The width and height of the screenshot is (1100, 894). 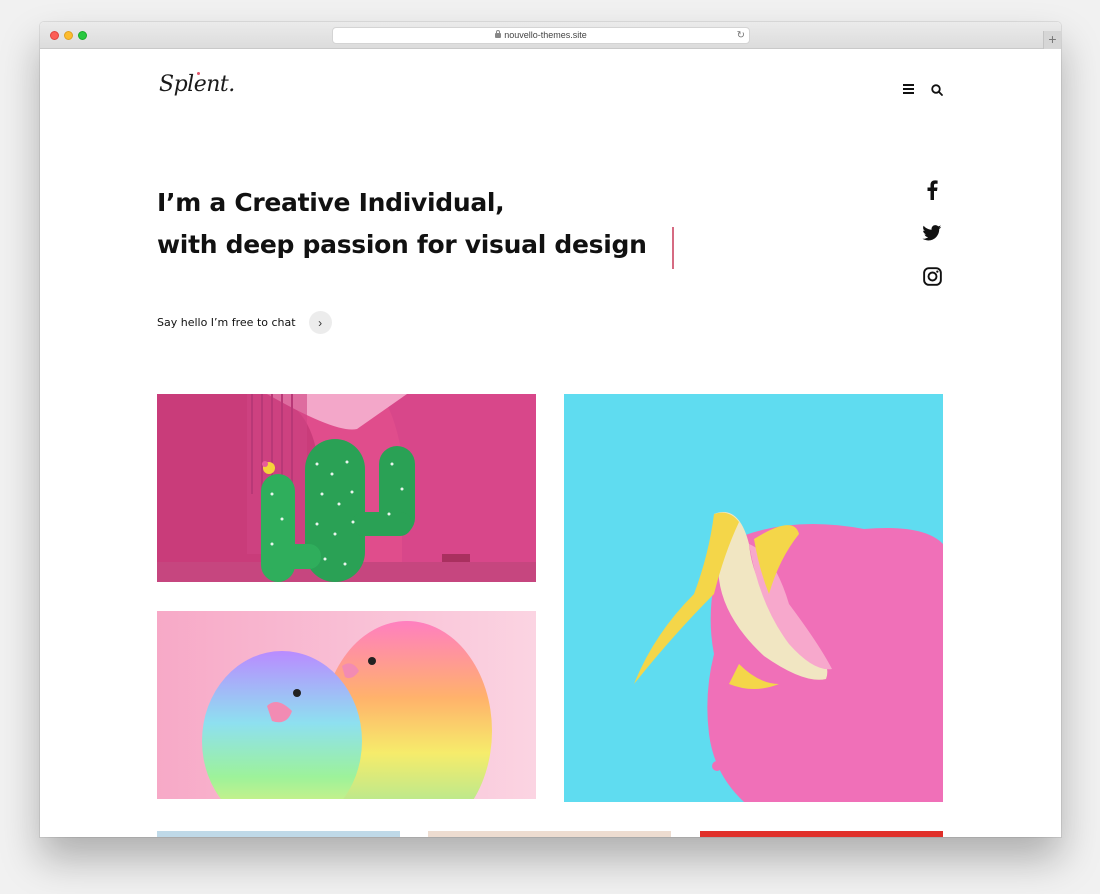 I want to click on address-bar: nouvello-themes.site ↻, so click(x=541, y=35).